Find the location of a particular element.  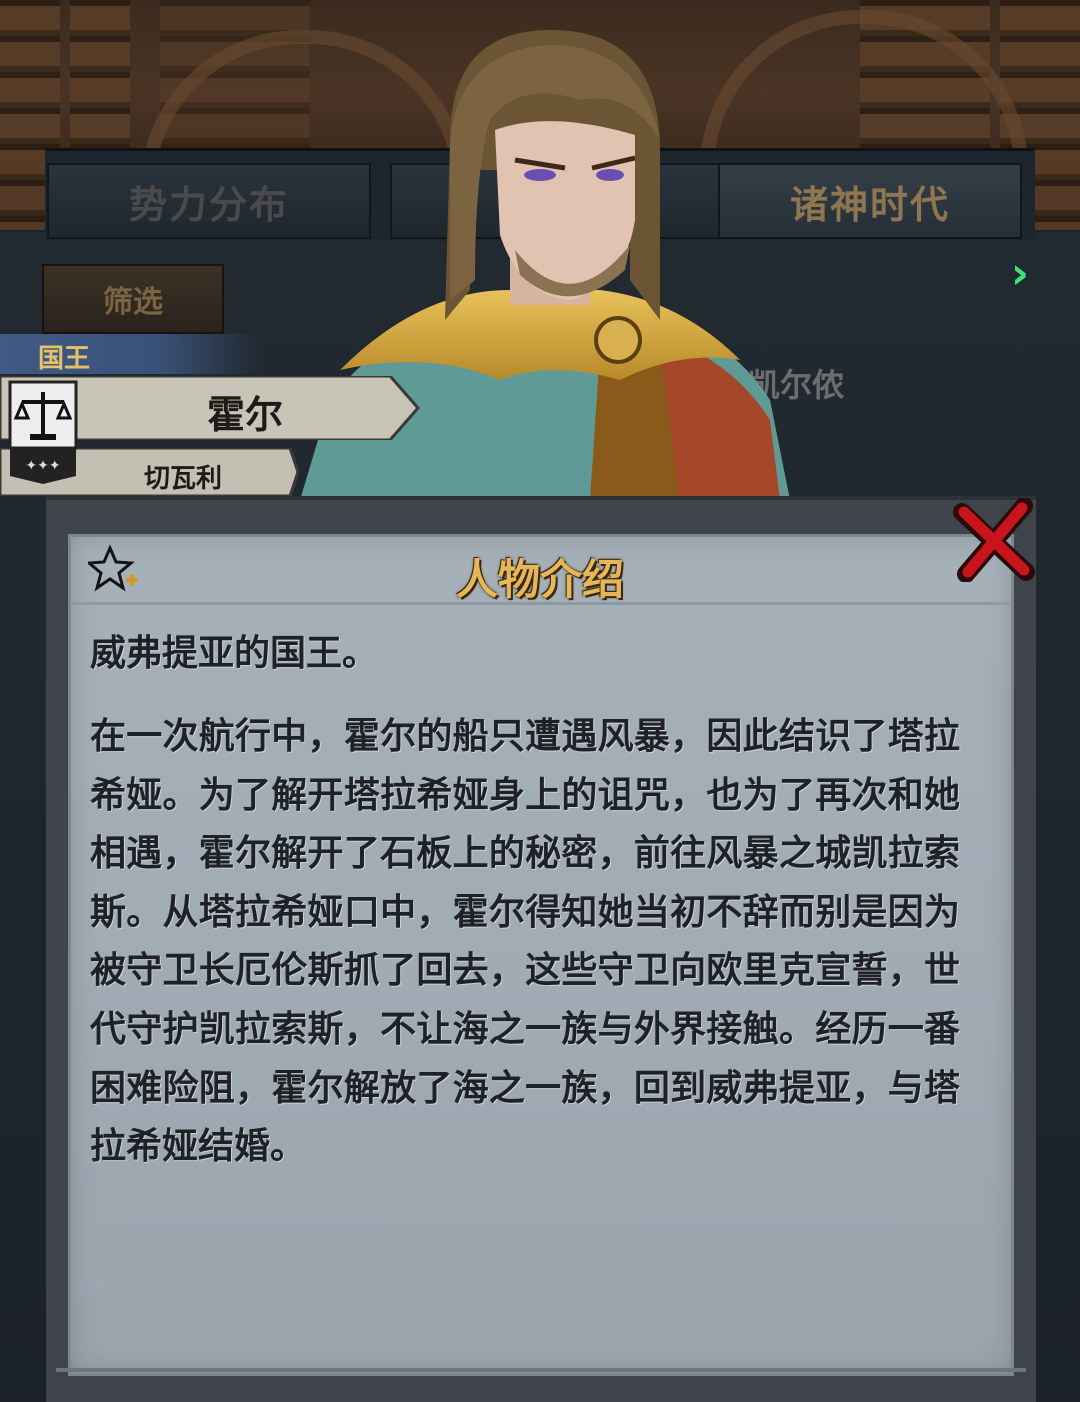

header-divider is located at coordinates (540, 603).